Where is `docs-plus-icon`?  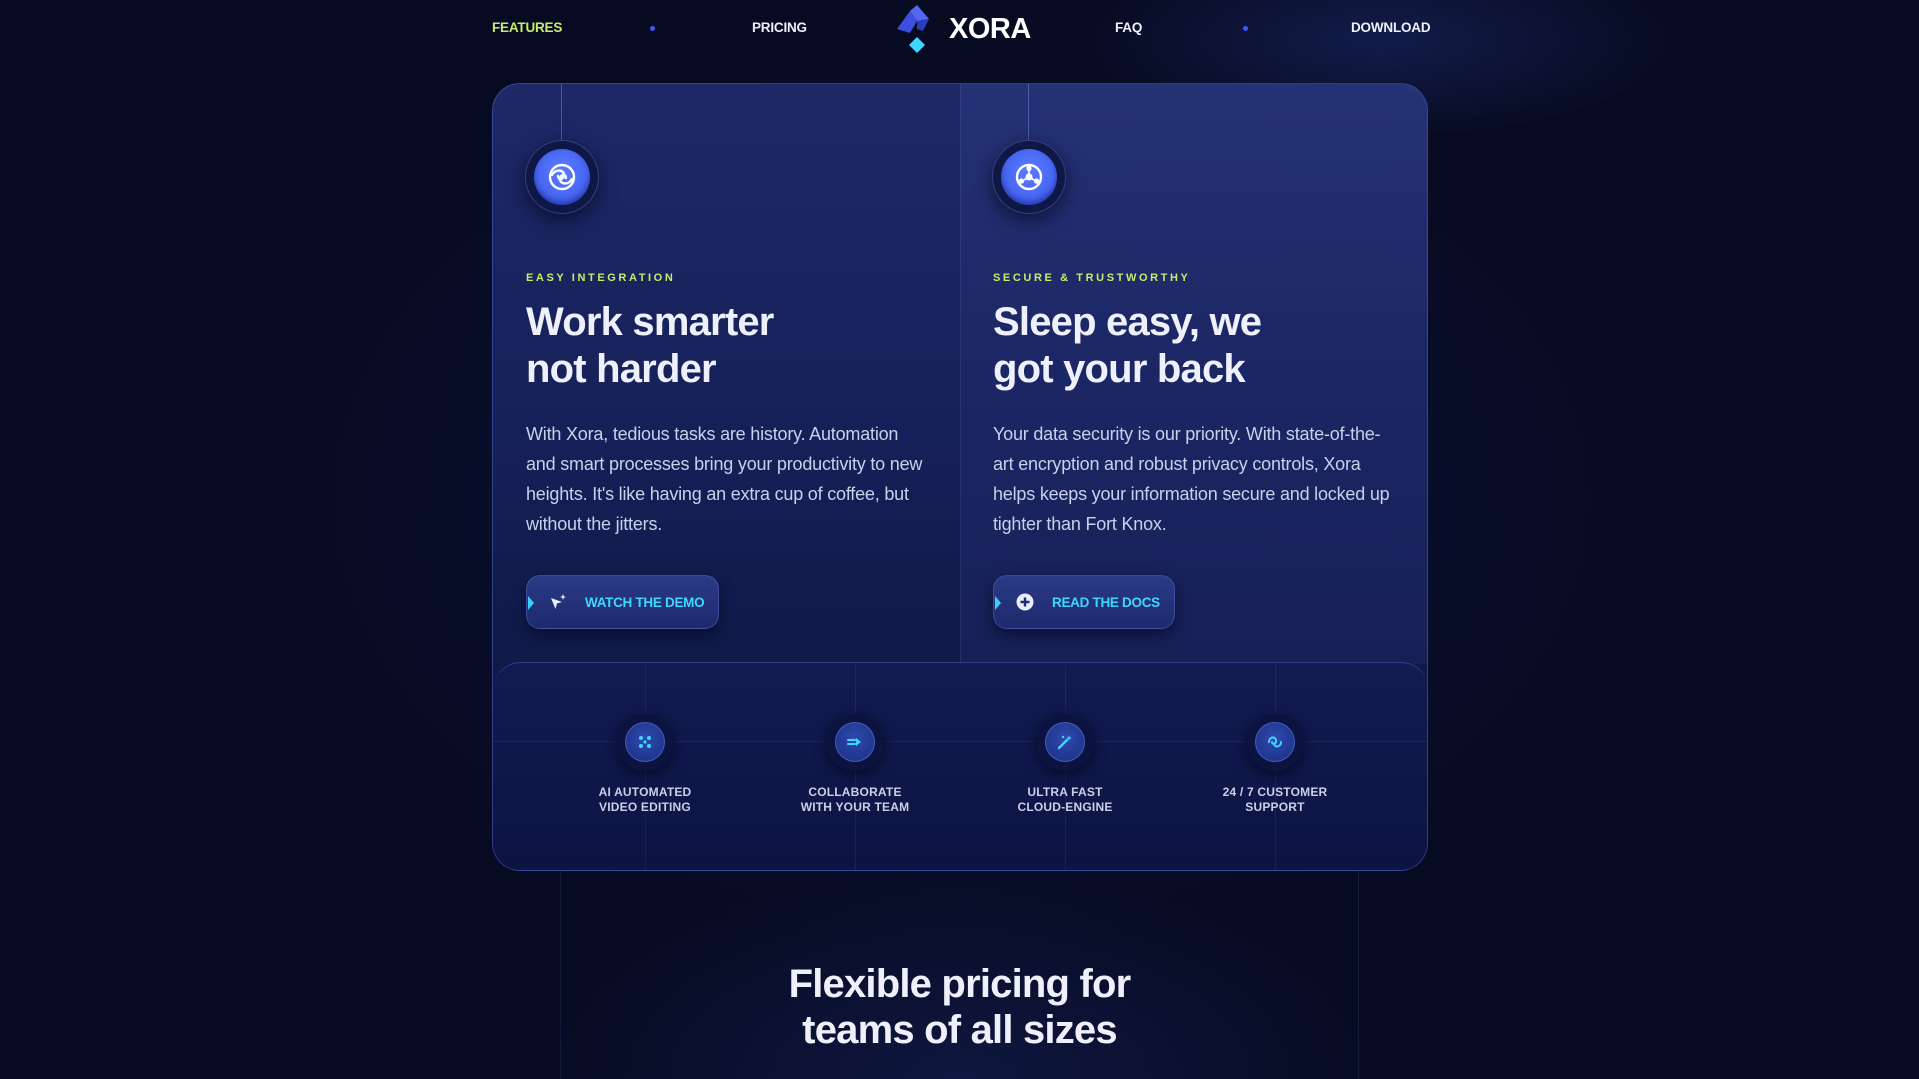
docs-plus-icon is located at coordinates (1025, 602).